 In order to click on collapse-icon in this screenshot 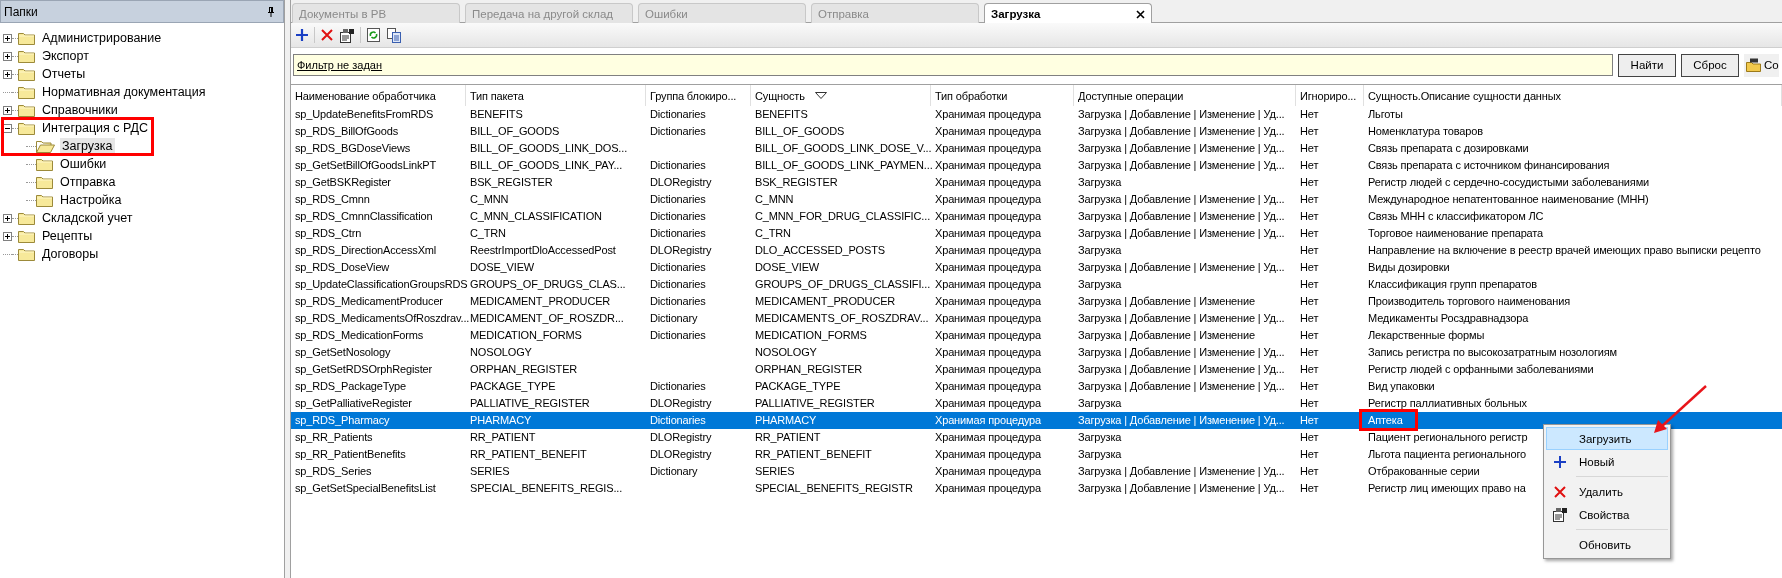, I will do `click(7, 128)`.